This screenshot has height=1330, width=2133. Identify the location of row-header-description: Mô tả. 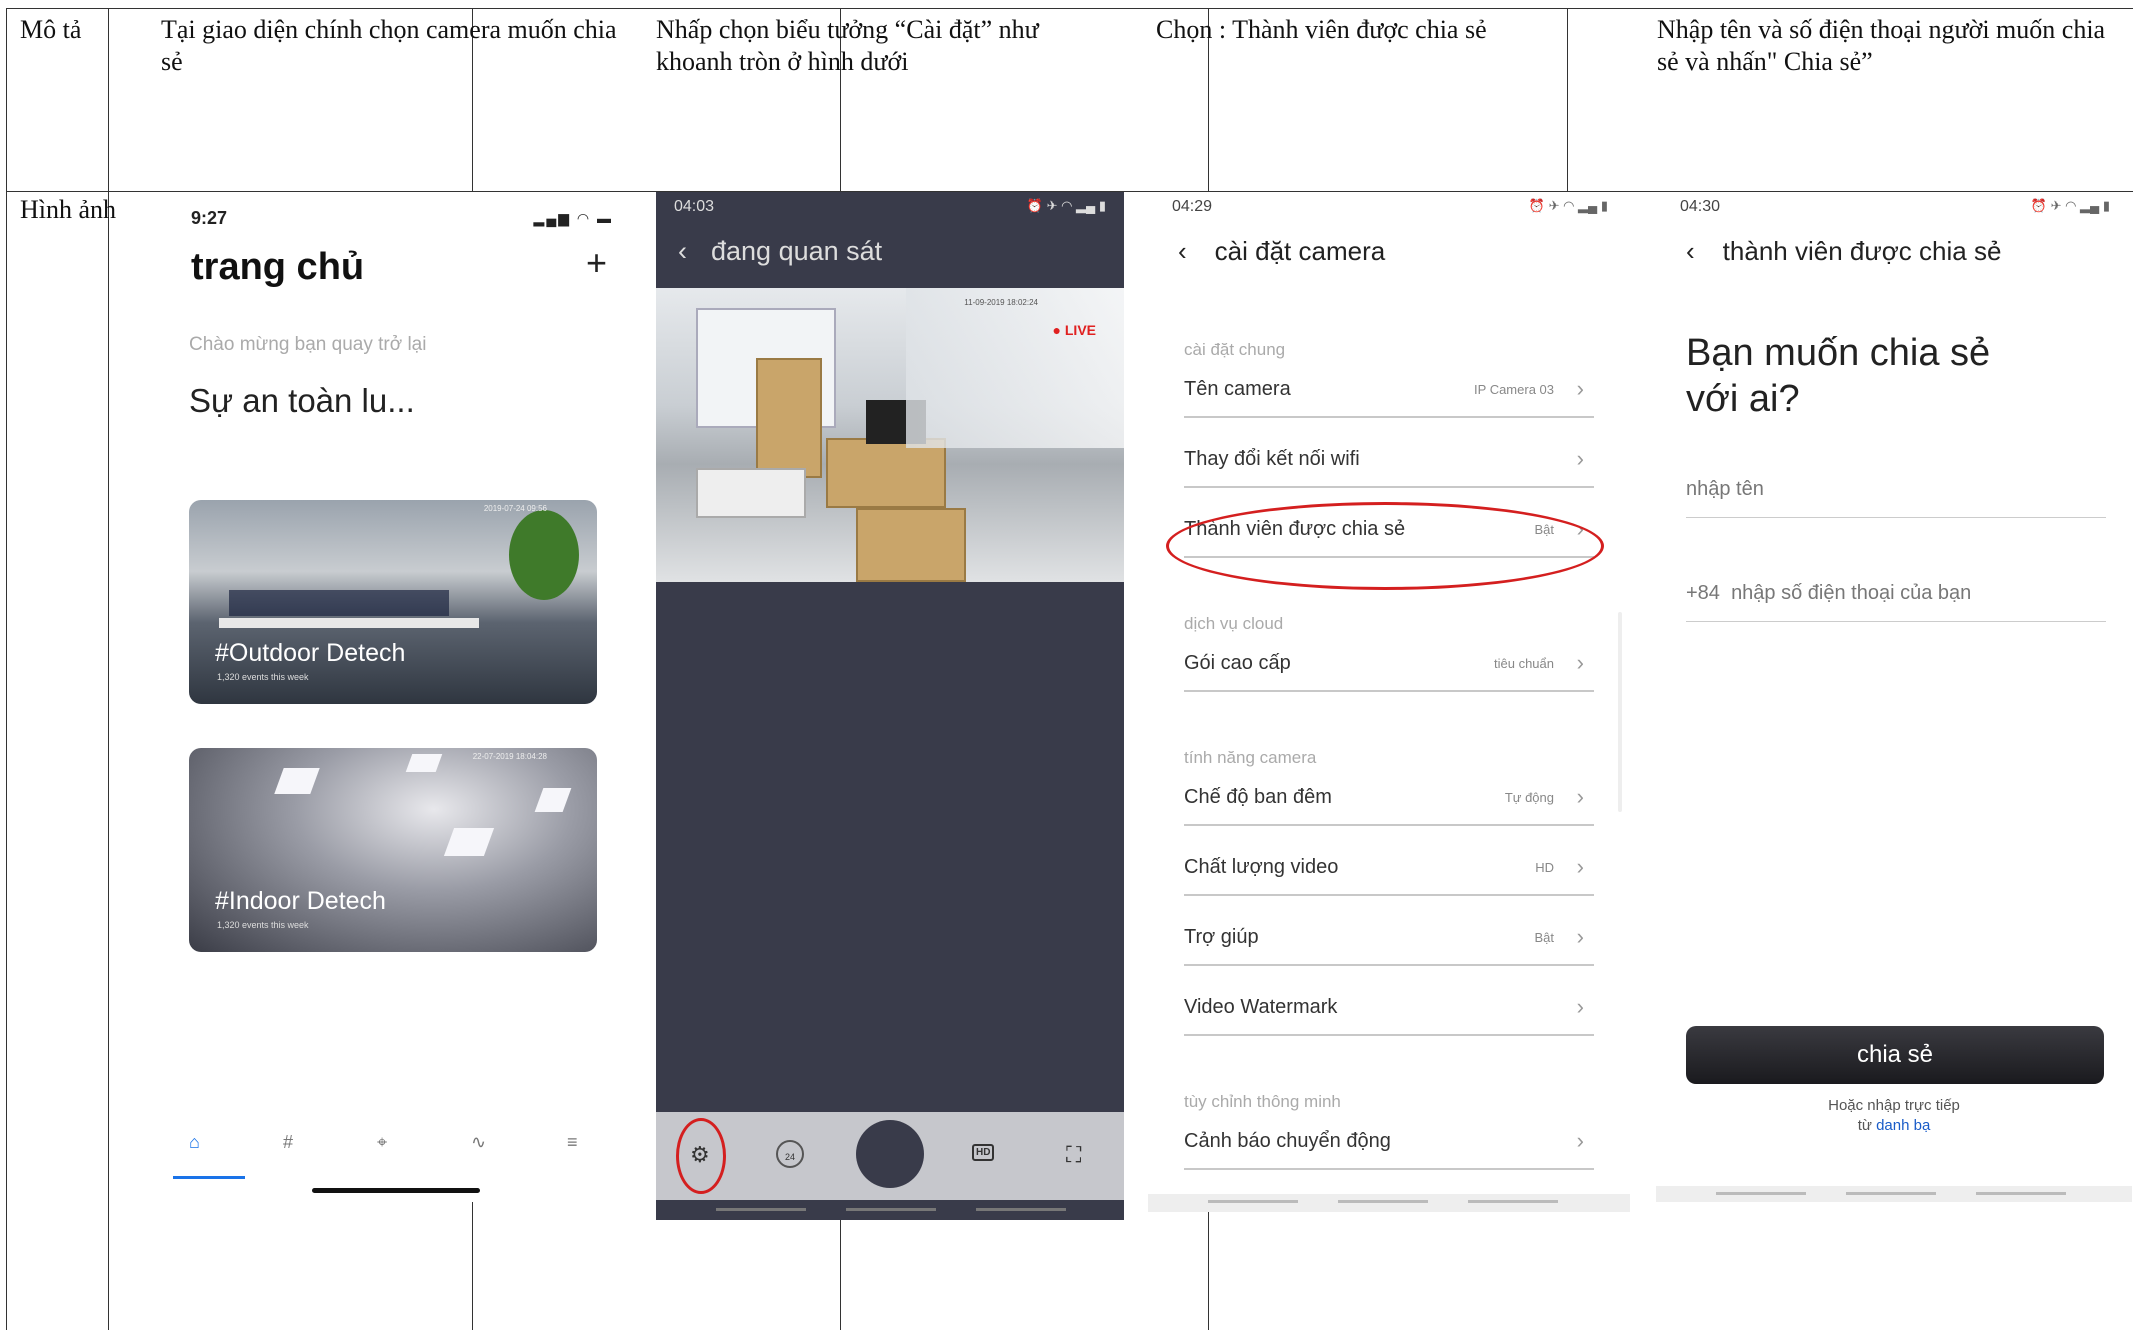
(51, 29).